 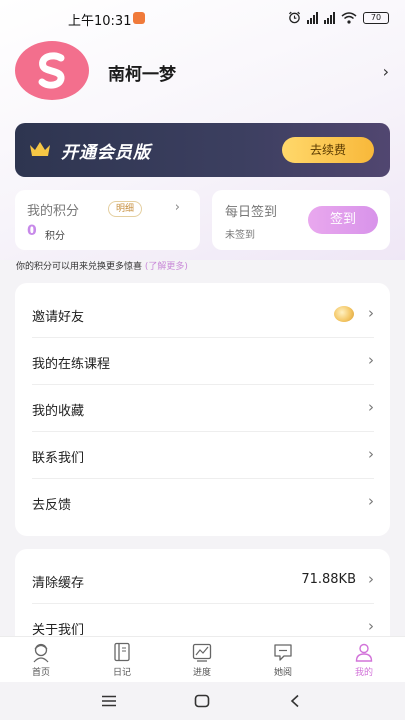 I want to click on status-icons: 70, so click(x=338, y=17).